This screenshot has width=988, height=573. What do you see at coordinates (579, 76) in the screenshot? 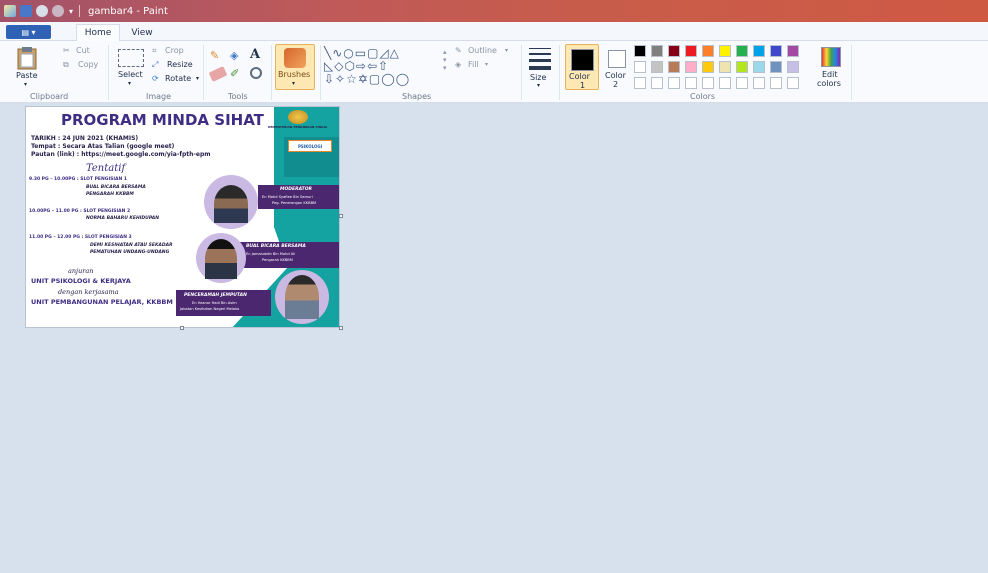
I see `color-1-label: Color` at bounding box center [579, 76].